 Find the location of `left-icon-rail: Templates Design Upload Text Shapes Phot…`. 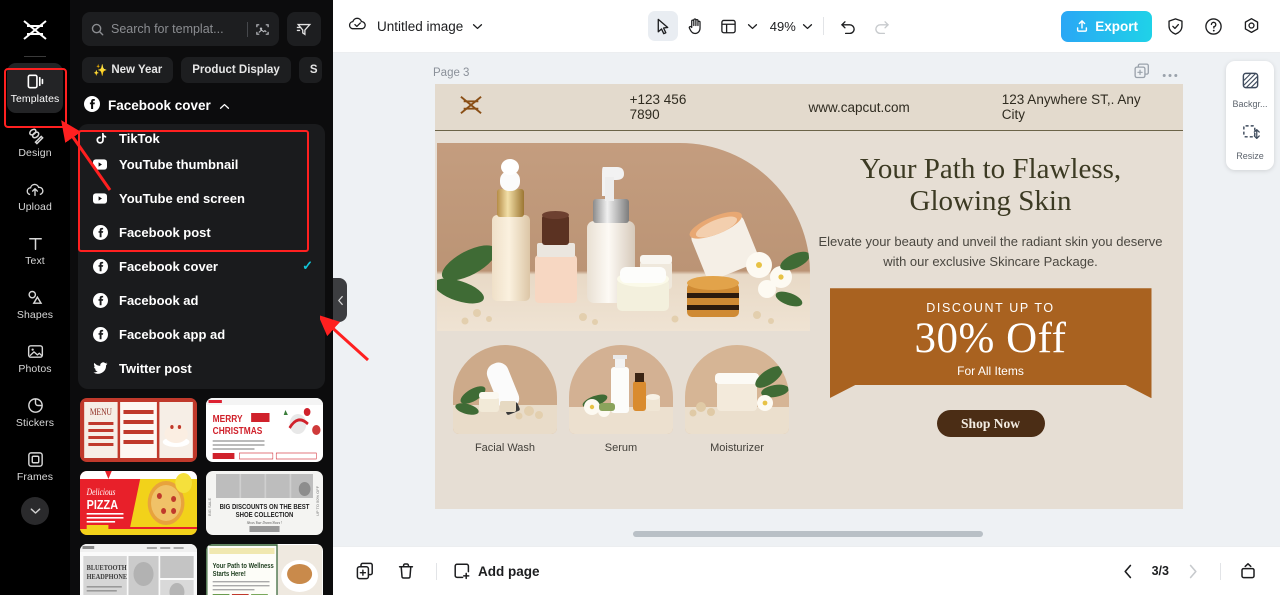

left-icon-rail: Templates Design Upload Text Shapes Phot… is located at coordinates (35, 297).